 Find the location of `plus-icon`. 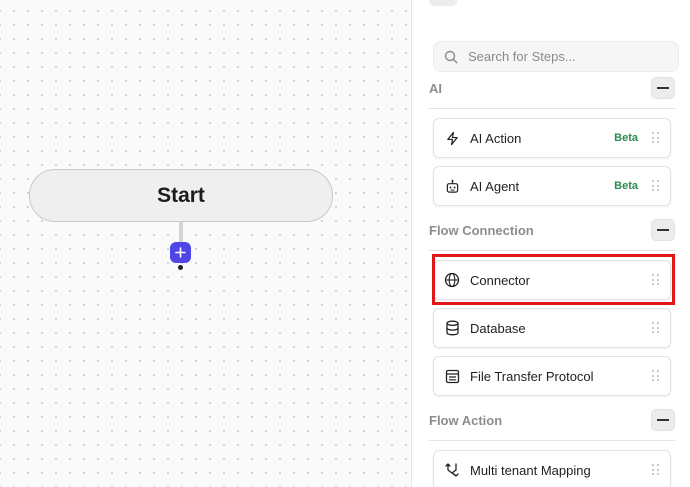

plus-icon is located at coordinates (180, 252).